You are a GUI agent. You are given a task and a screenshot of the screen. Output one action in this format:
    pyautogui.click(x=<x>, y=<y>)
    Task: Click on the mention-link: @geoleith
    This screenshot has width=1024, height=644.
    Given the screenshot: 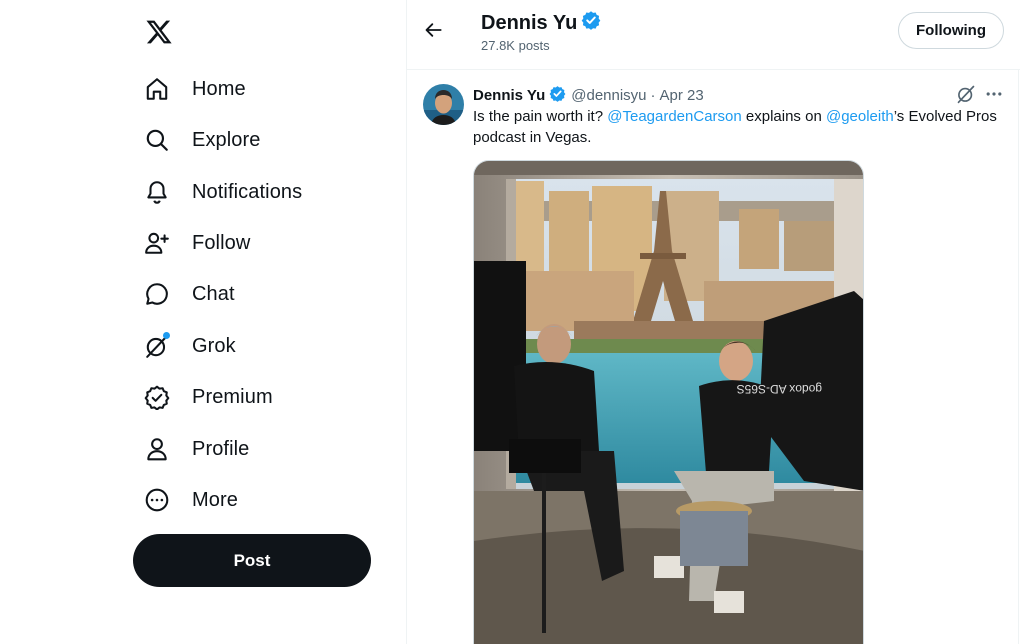 What is the action you would take?
    pyautogui.click(x=860, y=116)
    